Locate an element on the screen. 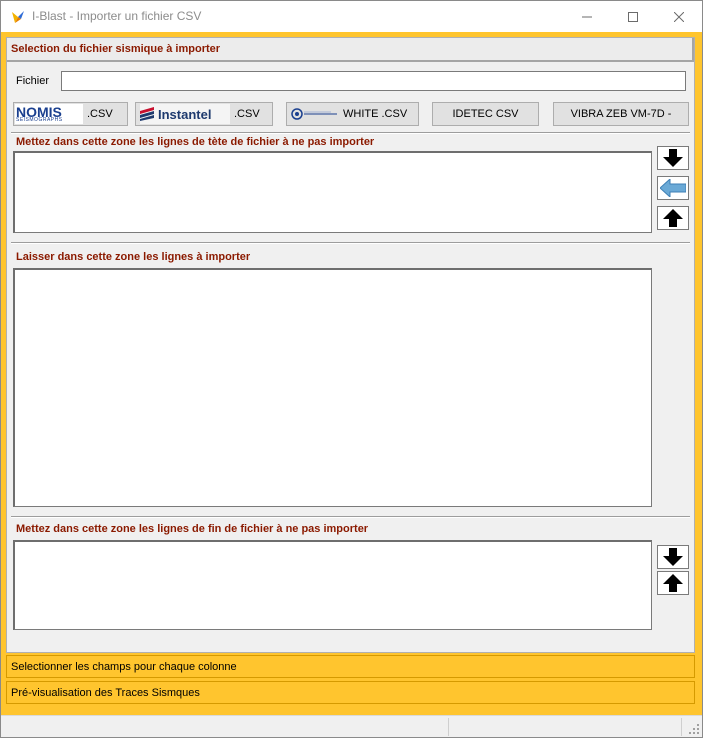 The height and width of the screenshot is (738, 703). instantel-csv-button: Instantel .CSV is located at coordinates (204, 114).